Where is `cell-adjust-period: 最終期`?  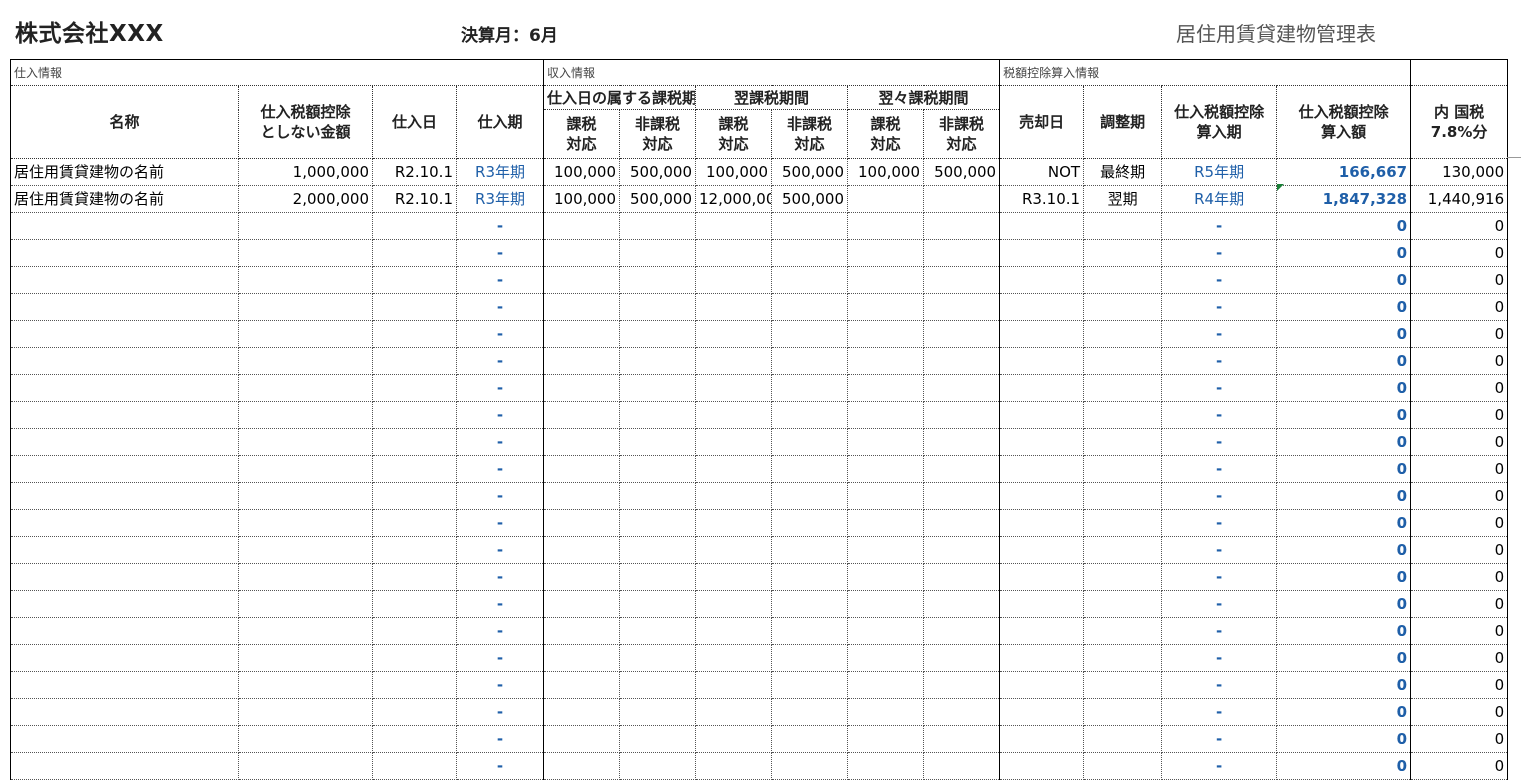 cell-adjust-period: 最終期 is located at coordinates (1123, 172).